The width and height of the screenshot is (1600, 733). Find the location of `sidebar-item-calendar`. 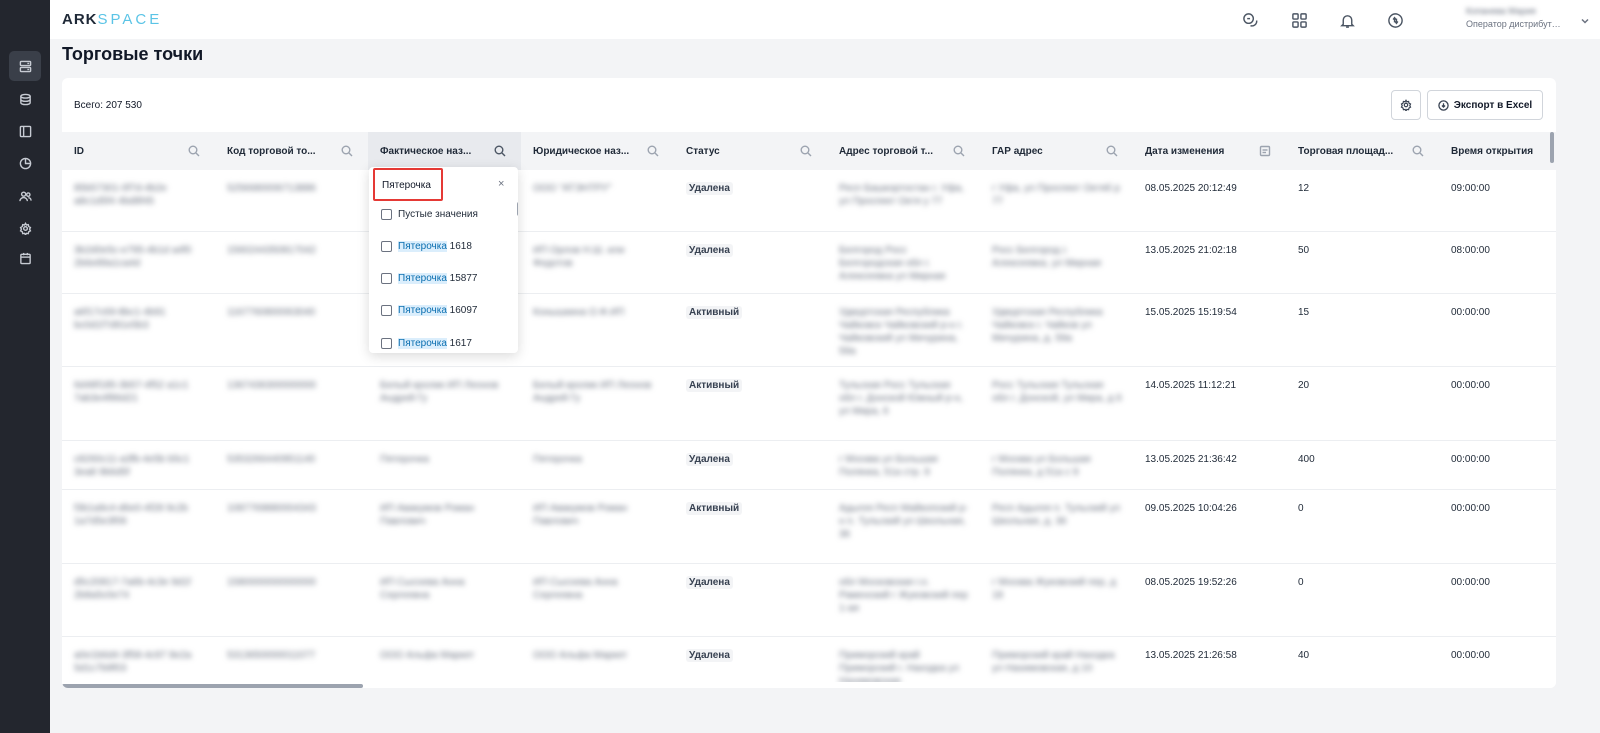

sidebar-item-calendar is located at coordinates (25, 258).